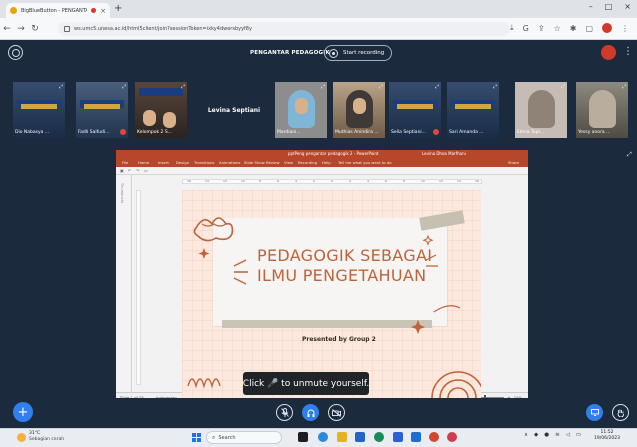  What do you see at coordinates (568, 435) in the screenshot?
I see `volume-icon: ◁` at bounding box center [568, 435].